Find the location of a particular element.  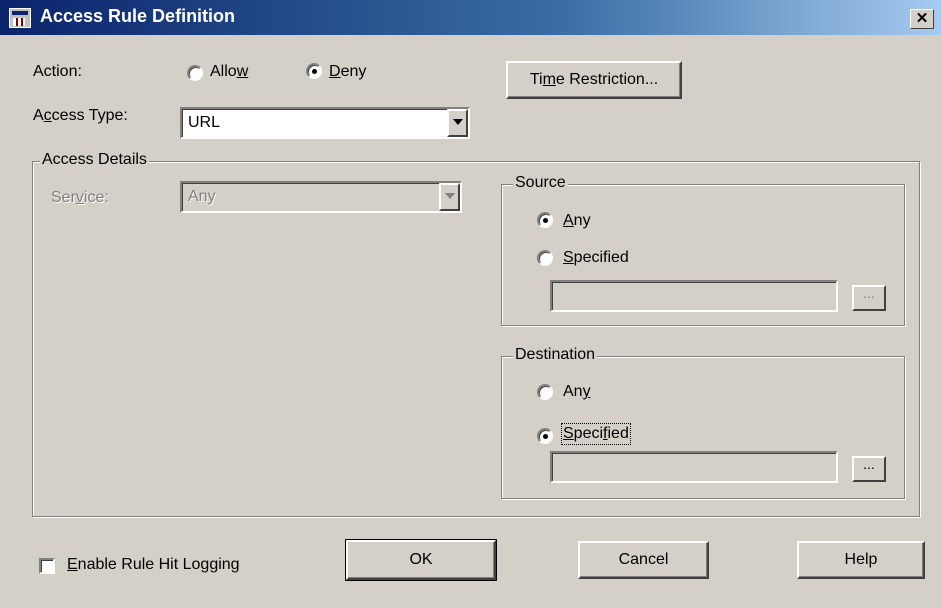

service-label: Service: is located at coordinates (80, 197).